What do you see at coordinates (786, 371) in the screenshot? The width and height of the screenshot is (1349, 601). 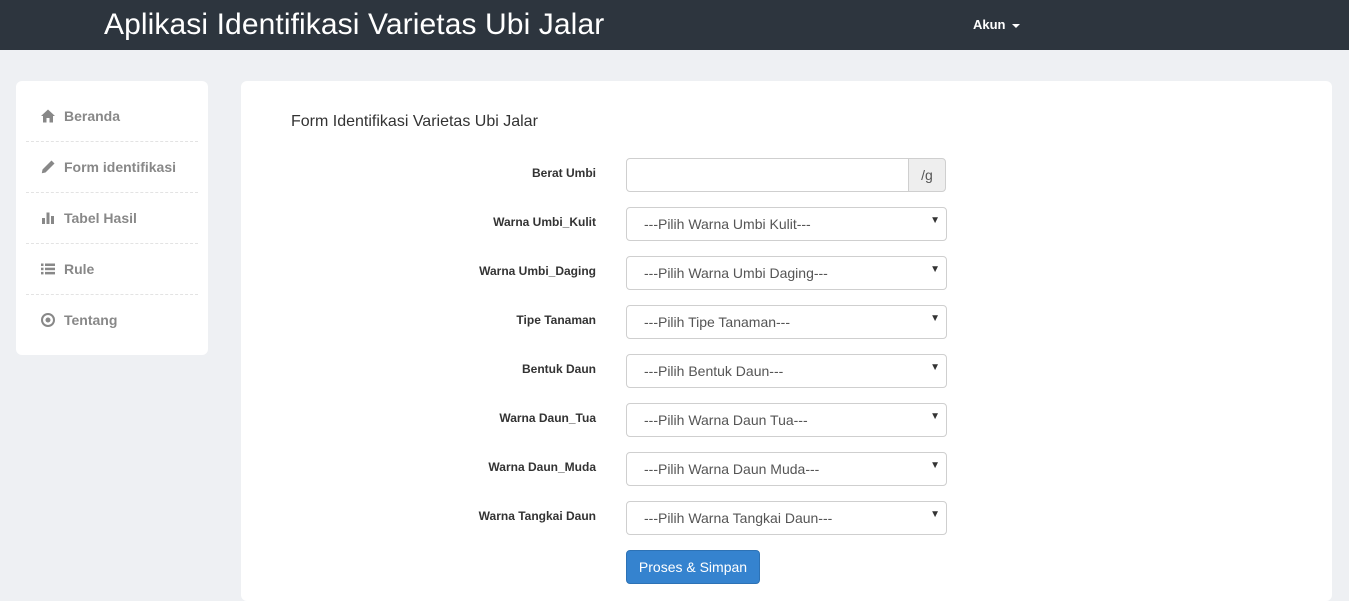 I see `bentuk-daun-select: ---Pilih Bentuk Daun--- ▼` at bounding box center [786, 371].